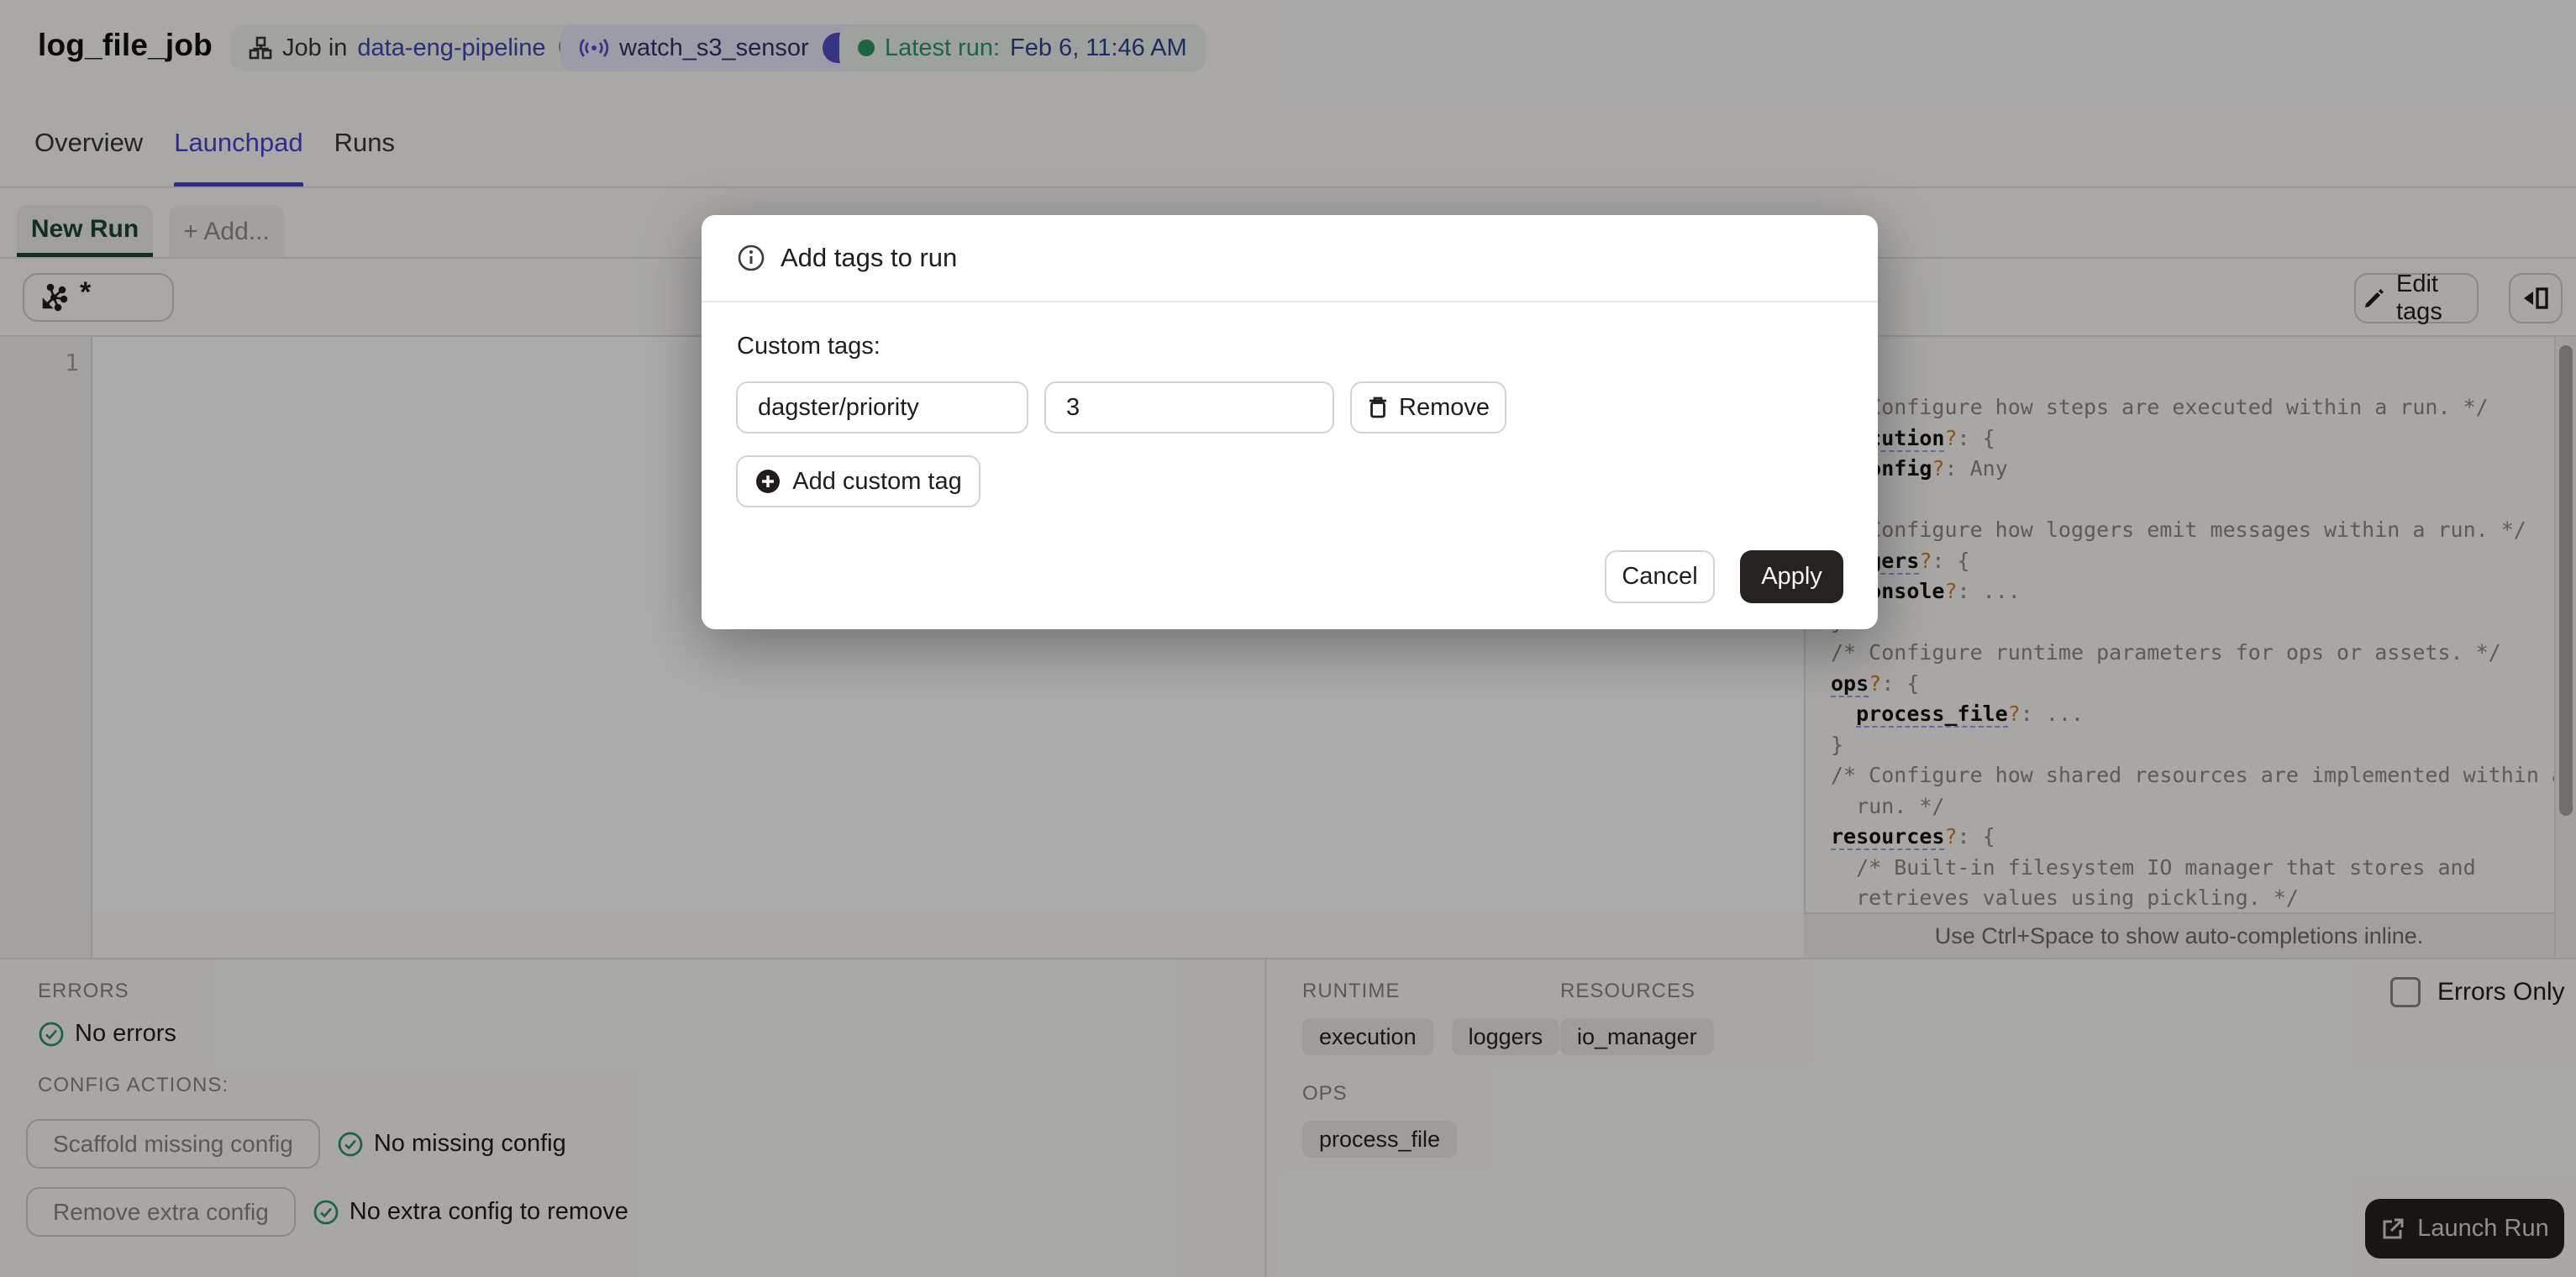 The height and width of the screenshot is (1277, 2576). I want to click on apply-button: Apply, so click(1792, 576).